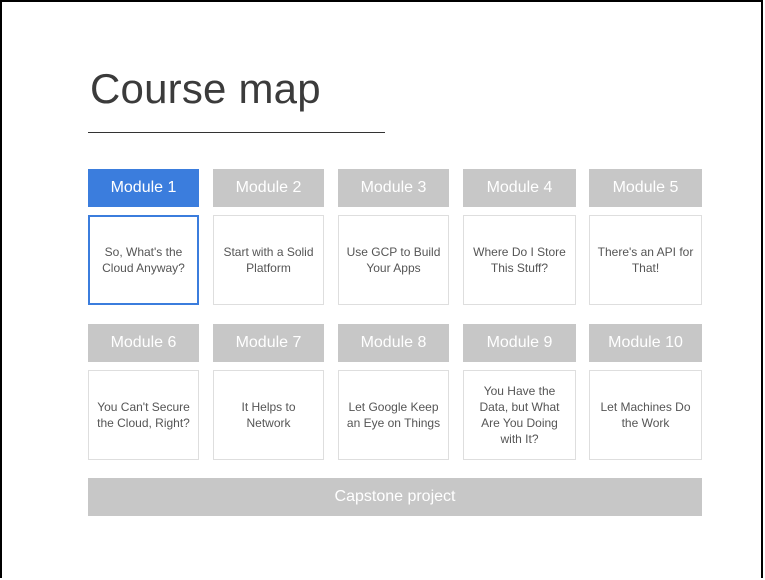 Image resolution: width=765 pixels, height=580 pixels. What do you see at coordinates (519, 188) in the screenshot?
I see `module-4-tab: Module 4` at bounding box center [519, 188].